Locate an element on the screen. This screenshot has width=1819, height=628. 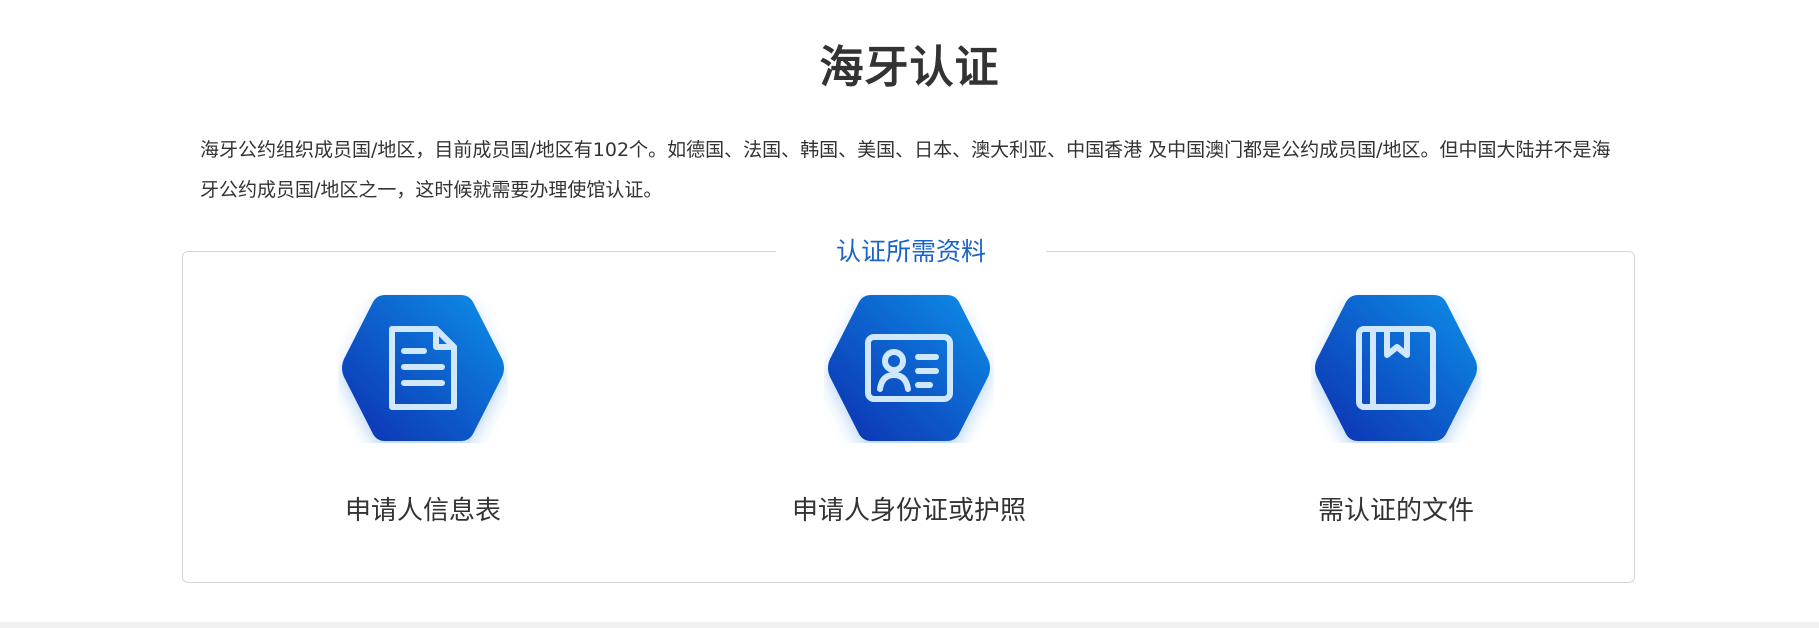
material-item-documents: 需认证的文件 is located at coordinates (1396, 411).